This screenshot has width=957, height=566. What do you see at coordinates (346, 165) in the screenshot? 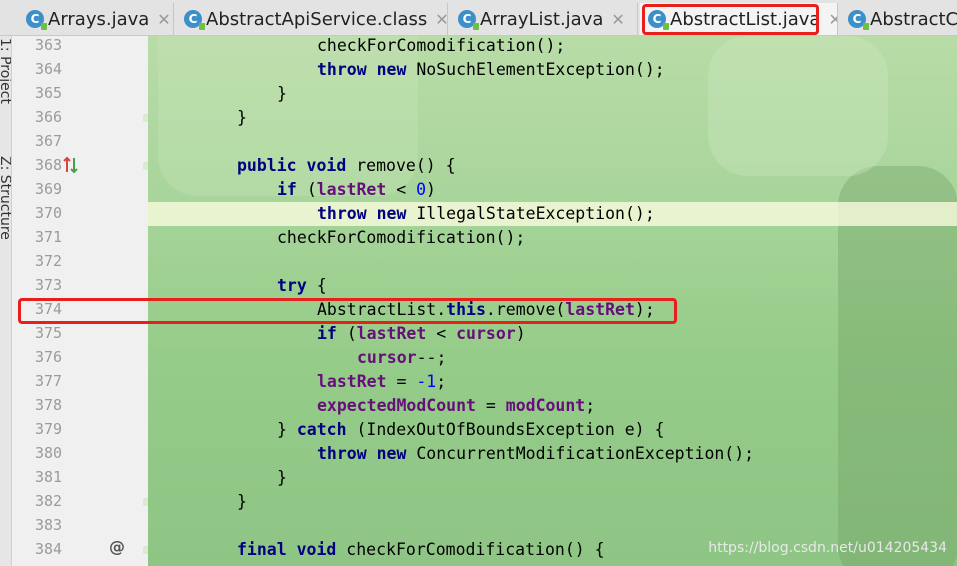
I see `code-line-368: public void remove() {` at bounding box center [346, 165].